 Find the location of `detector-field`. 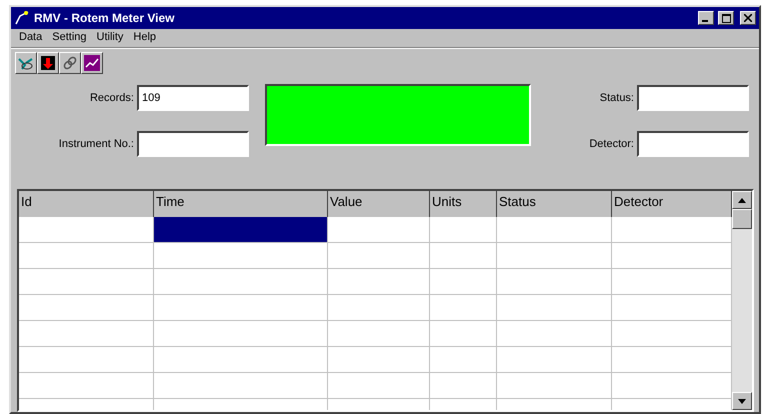

detector-field is located at coordinates (693, 144).